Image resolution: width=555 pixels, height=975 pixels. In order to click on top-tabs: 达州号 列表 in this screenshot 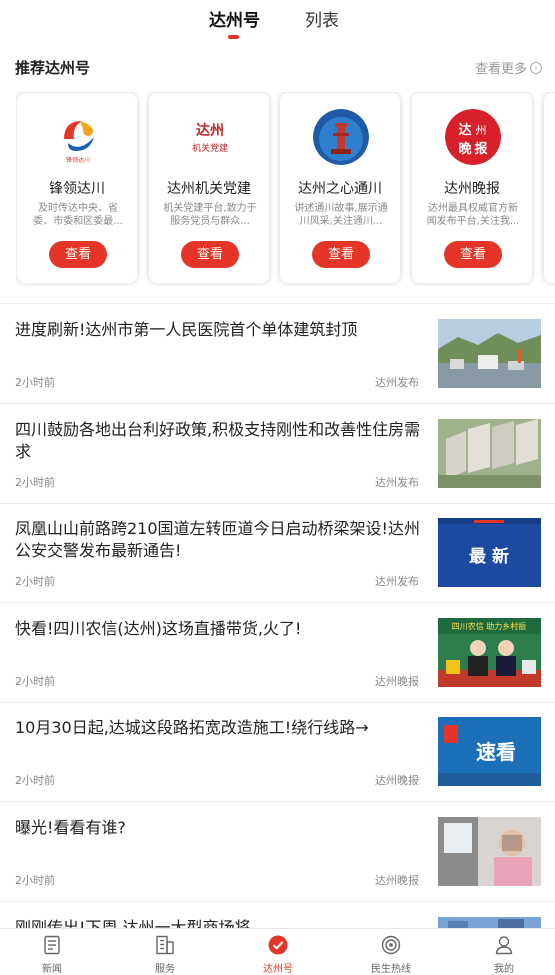, I will do `click(277, 22)`.